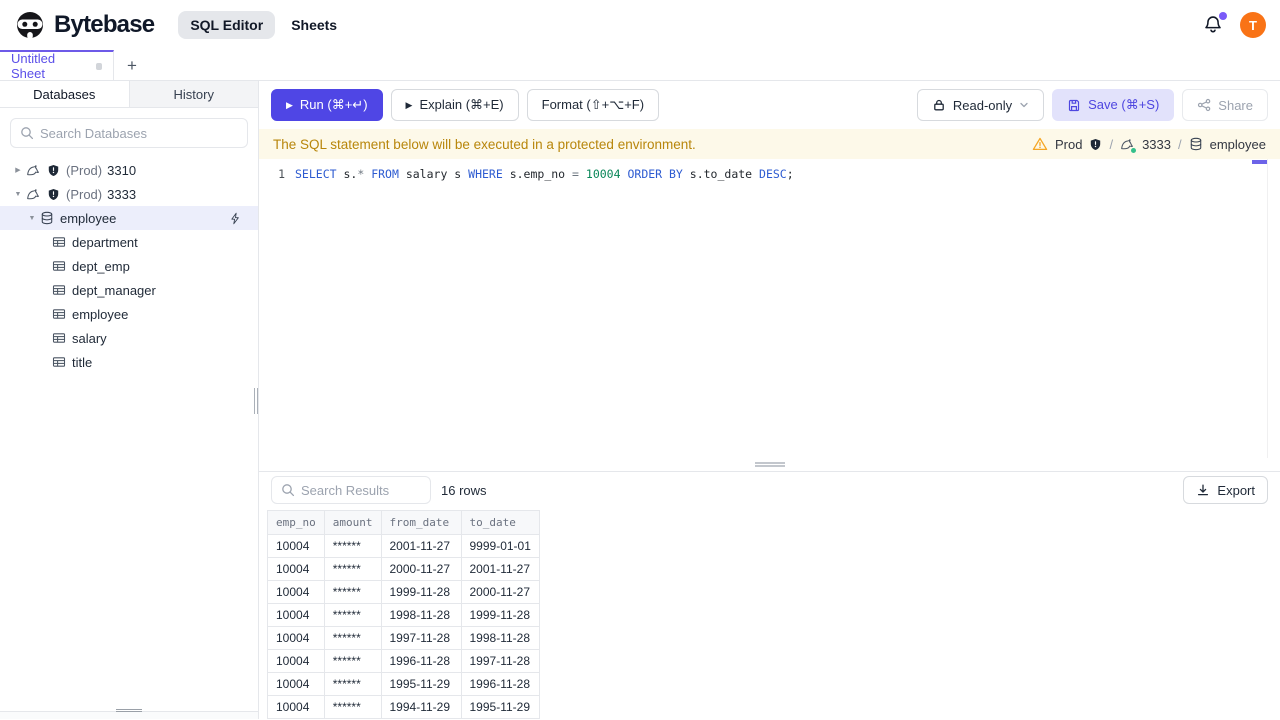 The image size is (1280, 720). What do you see at coordinates (129, 266) in the screenshot?
I see `tree-table-dept_emp: dept_emp` at bounding box center [129, 266].